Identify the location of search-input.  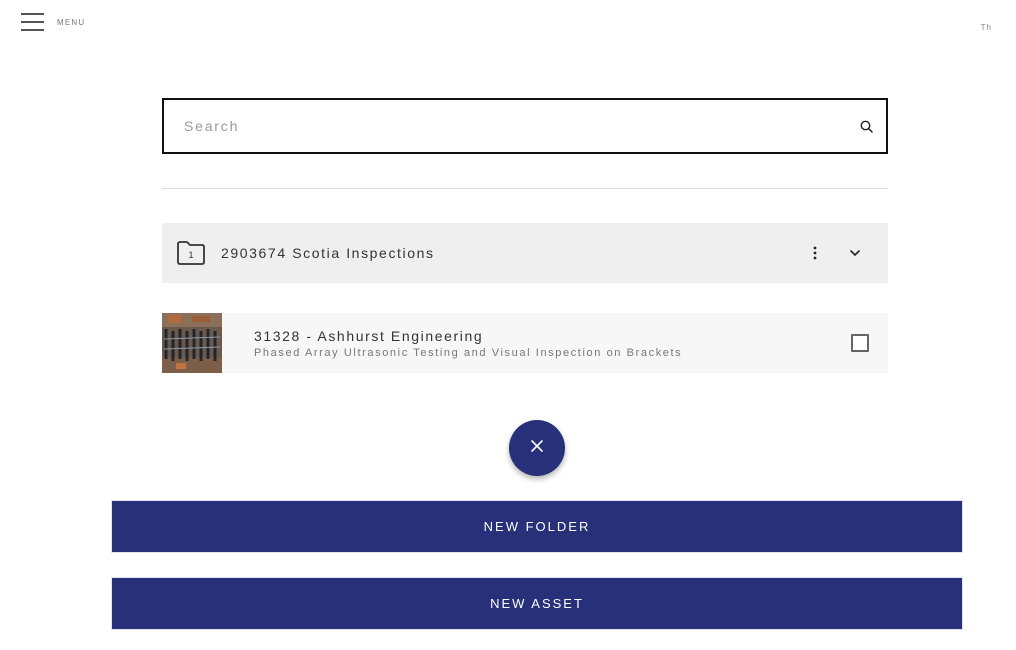
(505, 126).